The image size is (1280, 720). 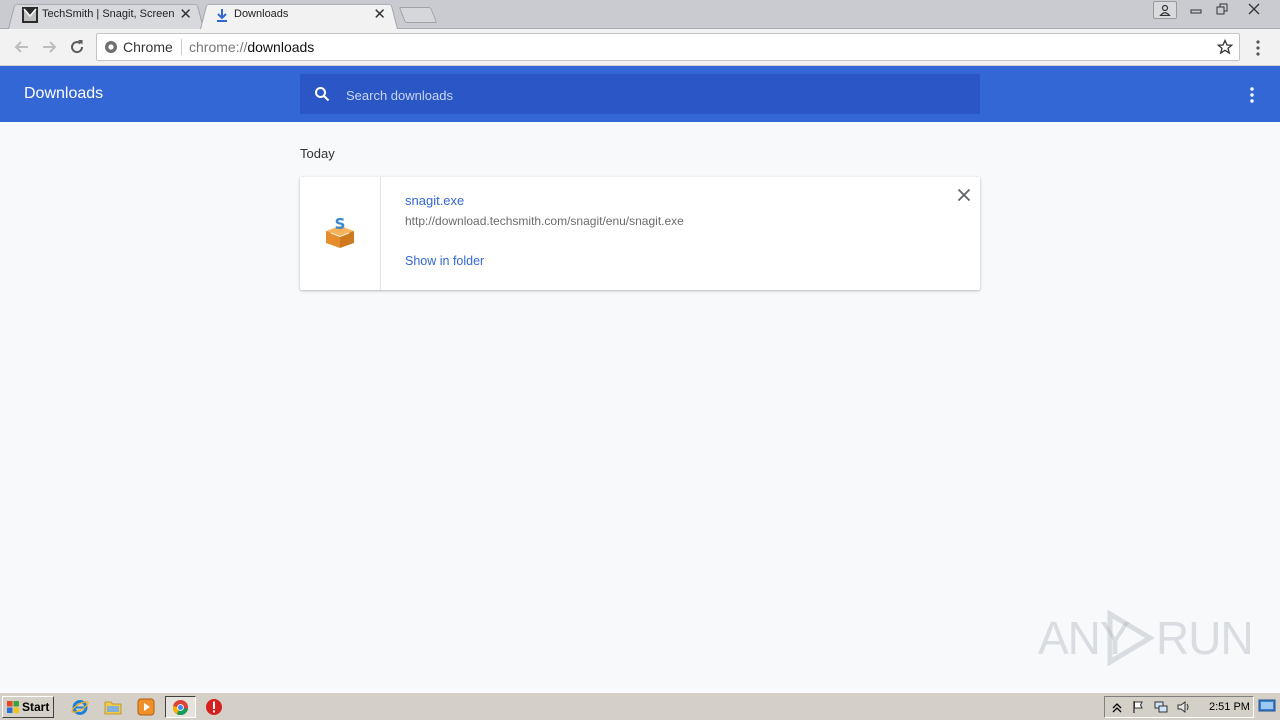 What do you see at coordinates (181, 47) in the screenshot?
I see `omnibox-divider` at bounding box center [181, 47].